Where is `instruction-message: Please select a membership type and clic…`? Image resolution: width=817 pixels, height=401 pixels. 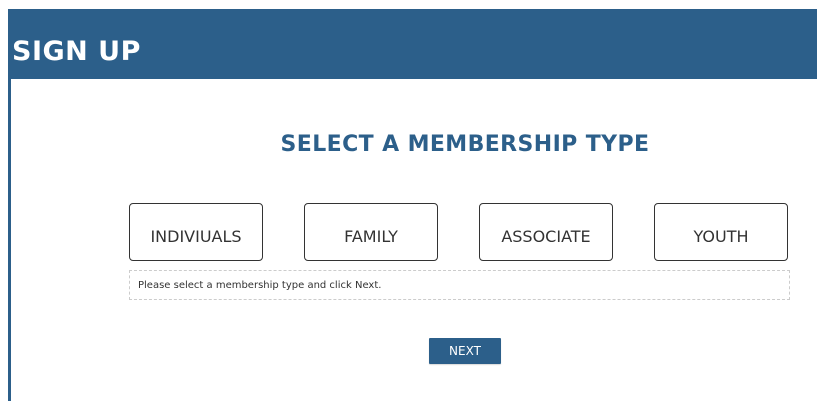
instruction-message: Please select a membership type and clic… is located at coordinates (459, 285).